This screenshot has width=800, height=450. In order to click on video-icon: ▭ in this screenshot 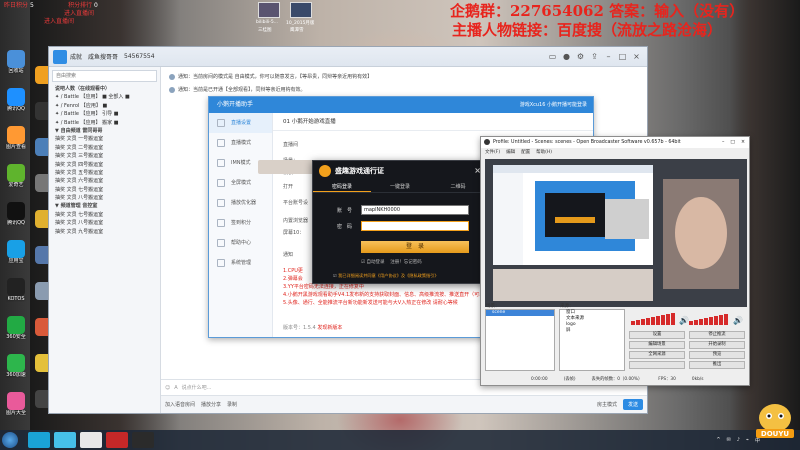, I will do `click(552, 56)`.